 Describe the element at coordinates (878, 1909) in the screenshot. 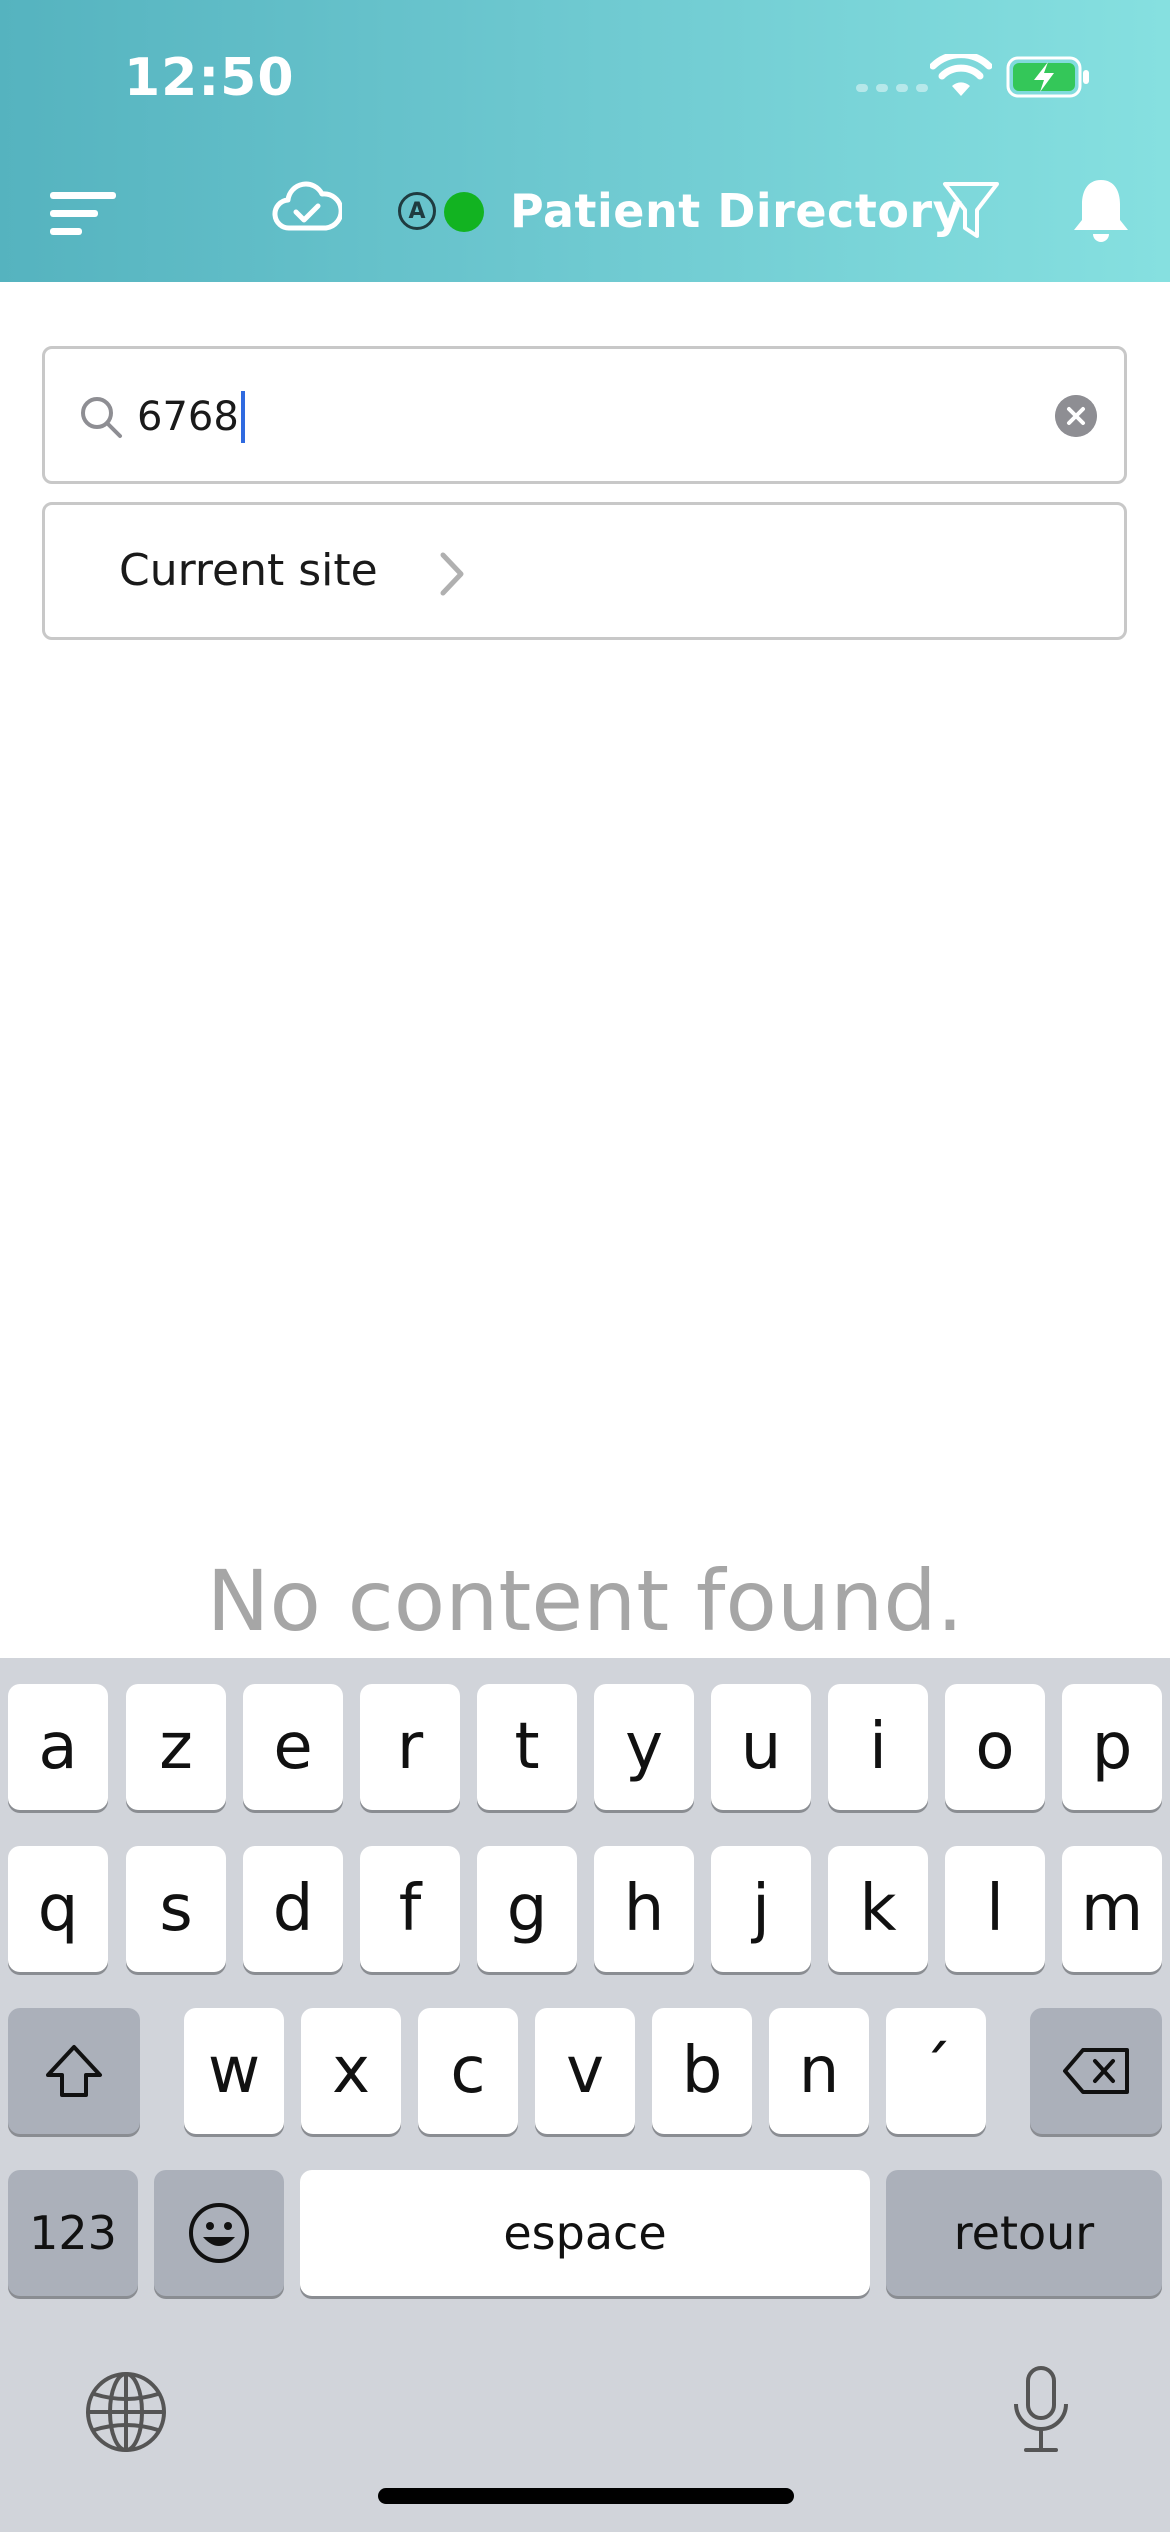

I see `key-k: k` at that location.